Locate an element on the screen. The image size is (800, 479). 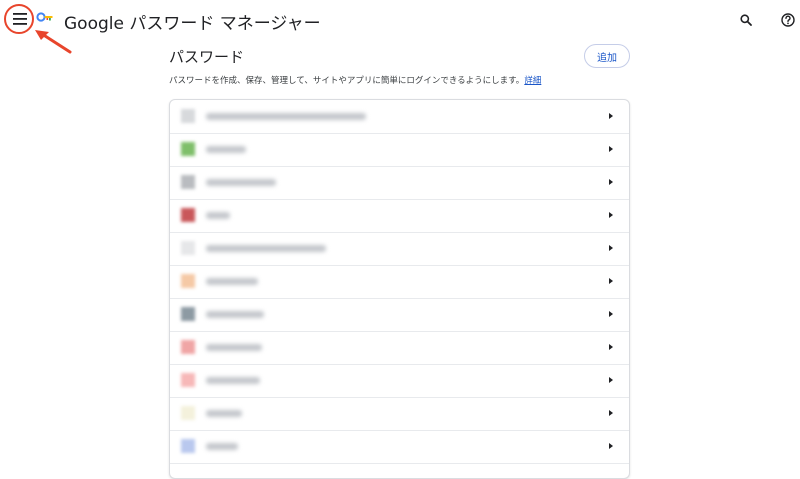
help-icon is located at coordinates (788, 20).